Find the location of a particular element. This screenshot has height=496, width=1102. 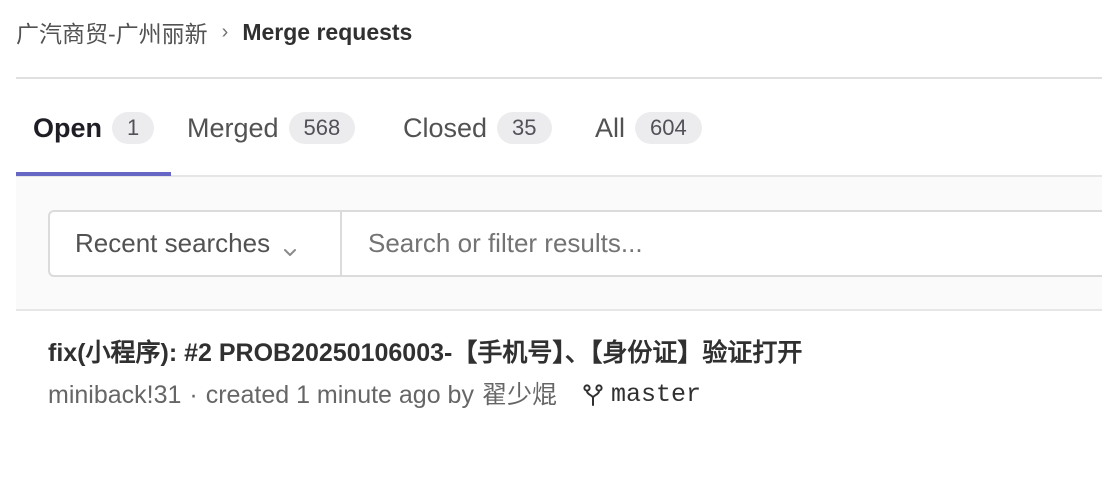

tab-closed: Closed 35 is located at coordinates (477, 128).